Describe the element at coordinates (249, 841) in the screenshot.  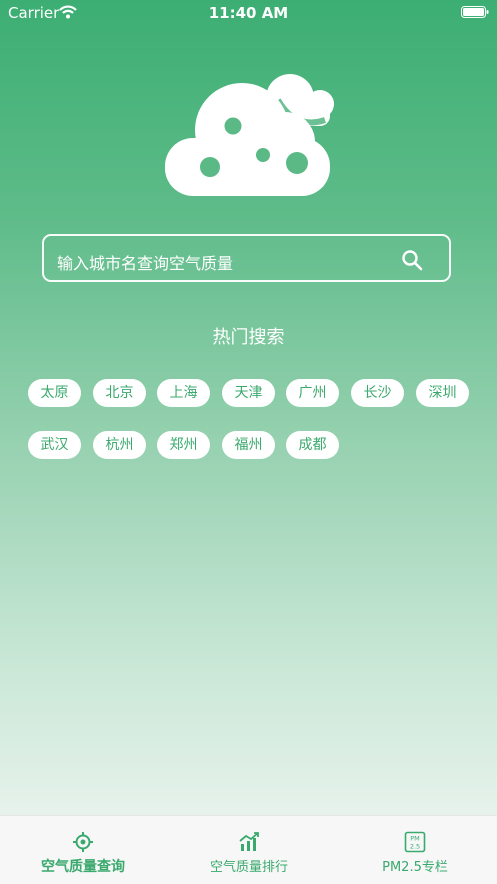
I see `chart-icon` at that location.